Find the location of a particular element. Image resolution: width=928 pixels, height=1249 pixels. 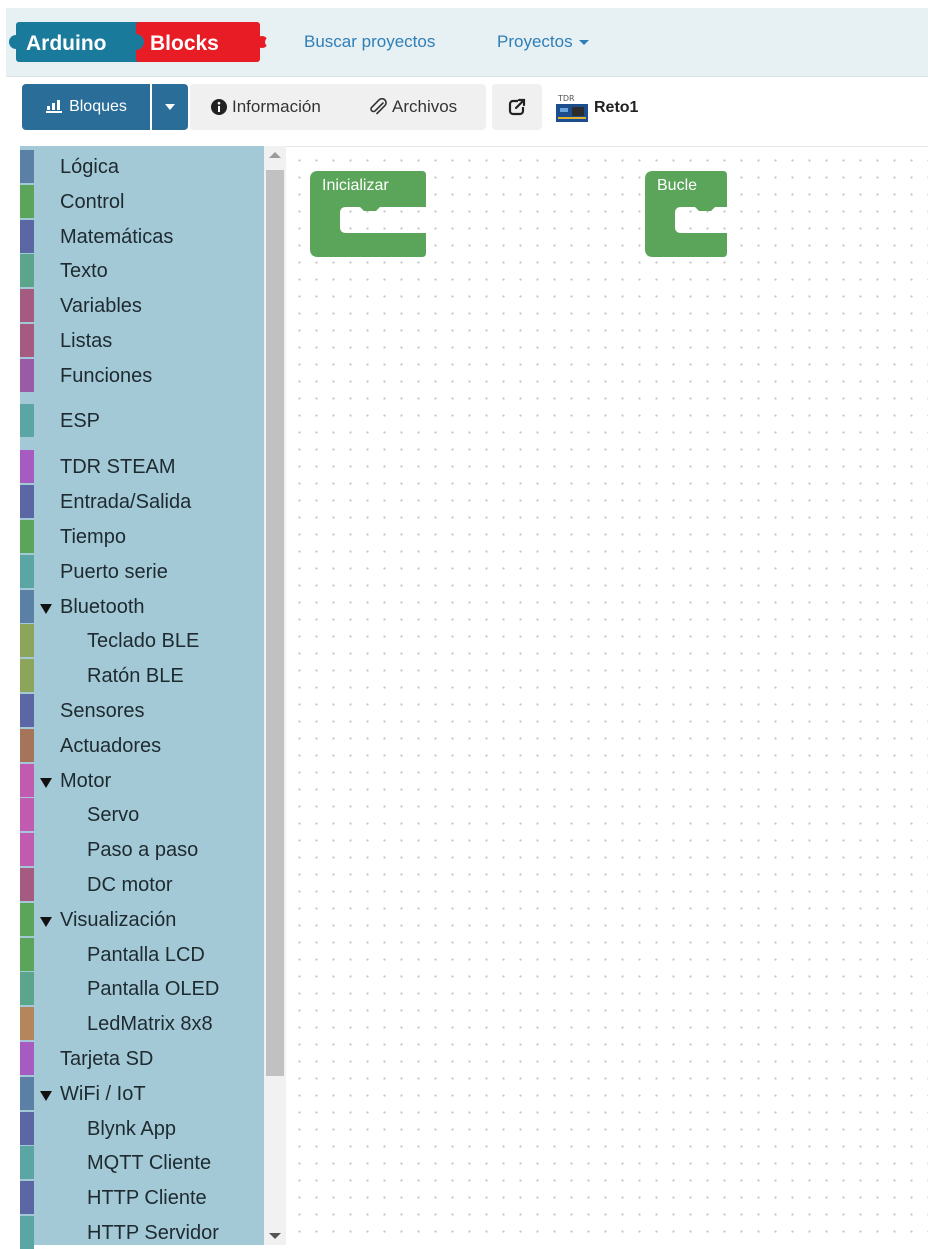

category-label: Blynk App is located at coordinates (131, 1128).